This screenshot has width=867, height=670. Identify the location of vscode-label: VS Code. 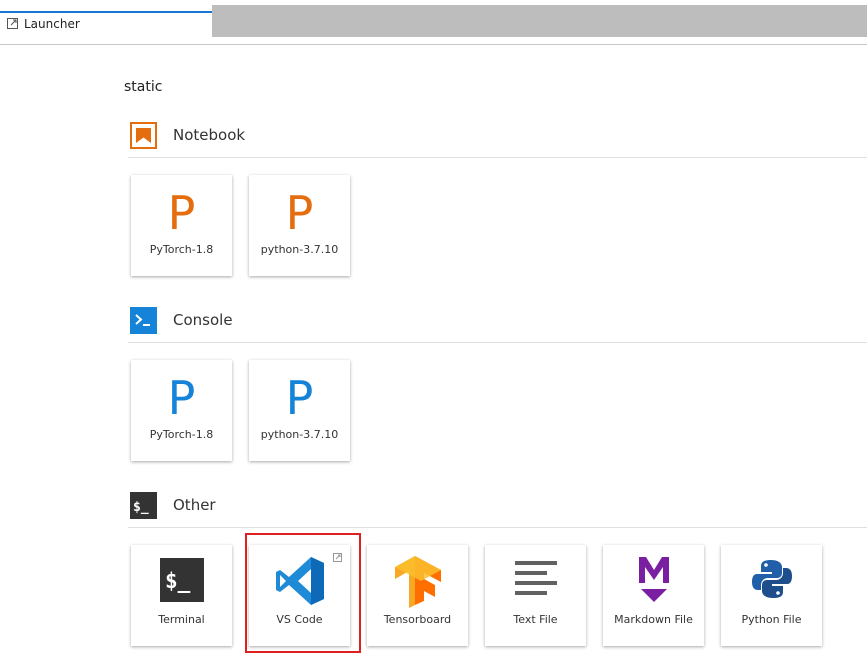
(299, 619).